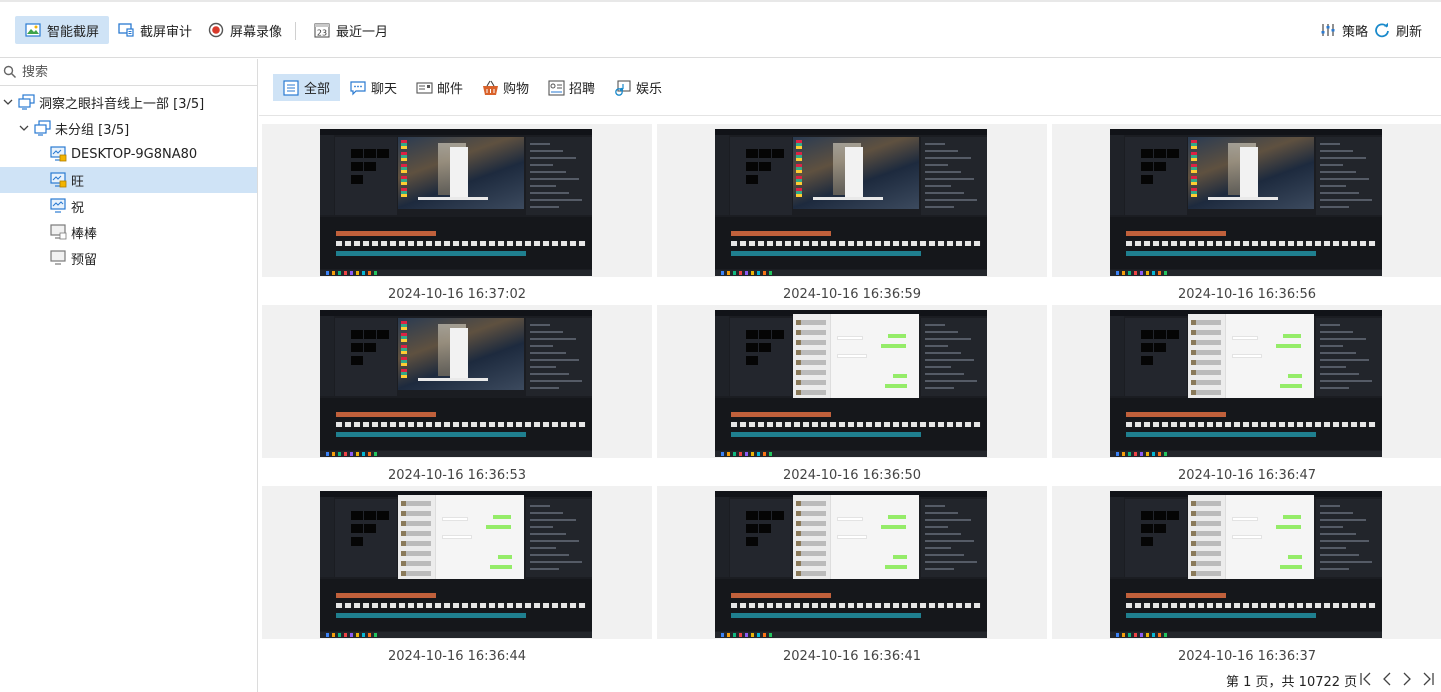  What do you see at coordinates (322, 33) in the screenshot?
I see `calendar-icon-text: 23` at bounding box center [322, 33].